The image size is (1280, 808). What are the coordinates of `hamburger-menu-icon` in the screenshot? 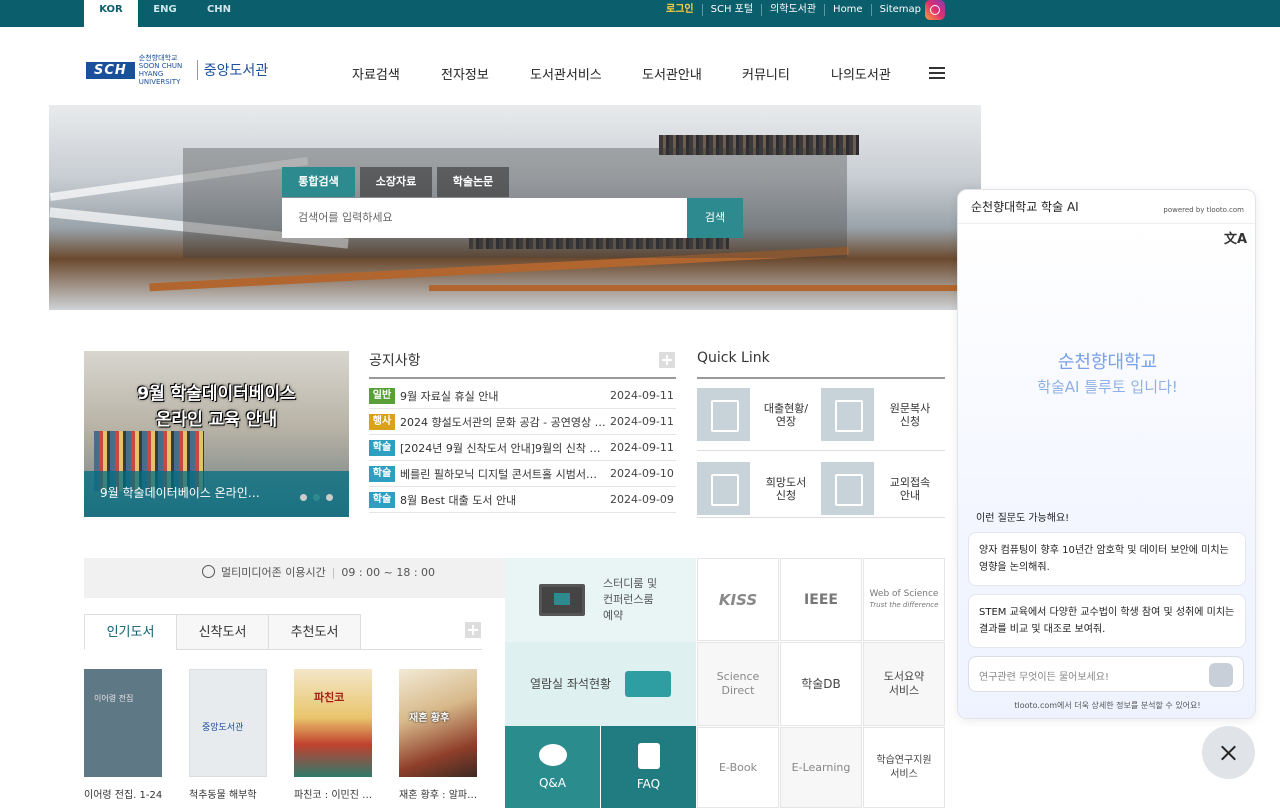 It's located at (937, 73).